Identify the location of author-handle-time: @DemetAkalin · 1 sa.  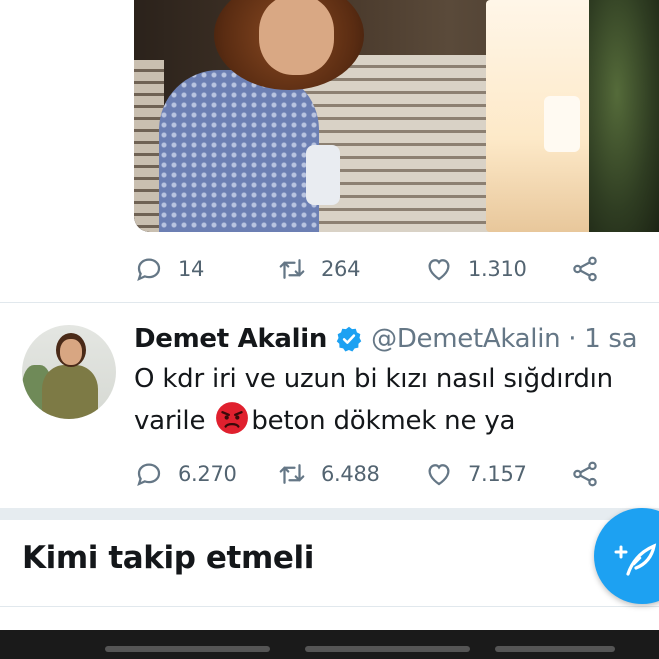
(504, 339).